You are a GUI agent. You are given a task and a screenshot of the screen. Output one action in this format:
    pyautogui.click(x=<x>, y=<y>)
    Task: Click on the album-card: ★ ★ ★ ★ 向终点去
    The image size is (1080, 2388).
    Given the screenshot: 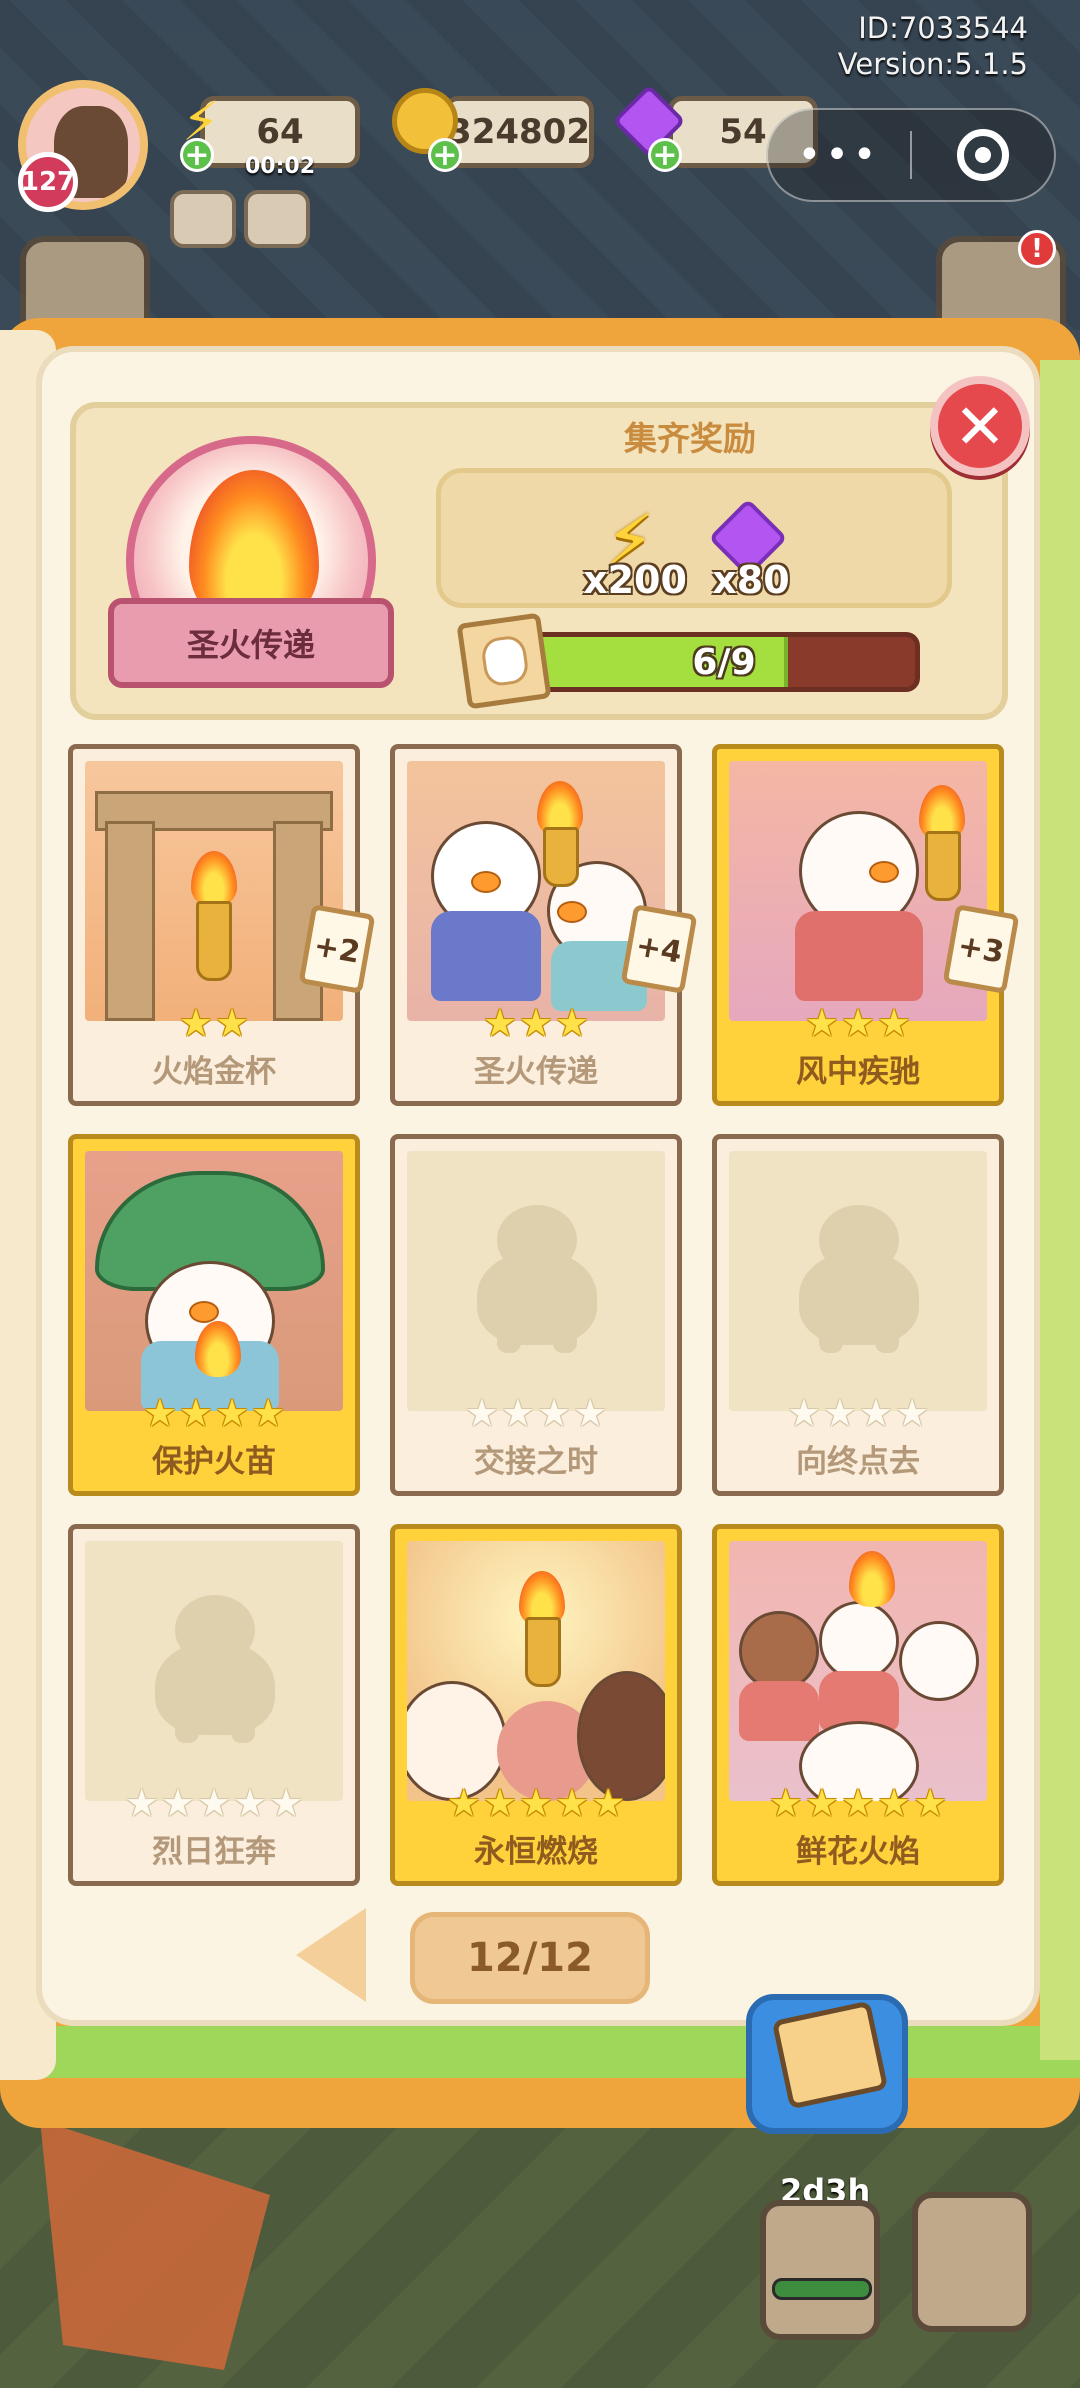 What is the action you would take?
    pyautogui.click(x=858, y=1315)
    